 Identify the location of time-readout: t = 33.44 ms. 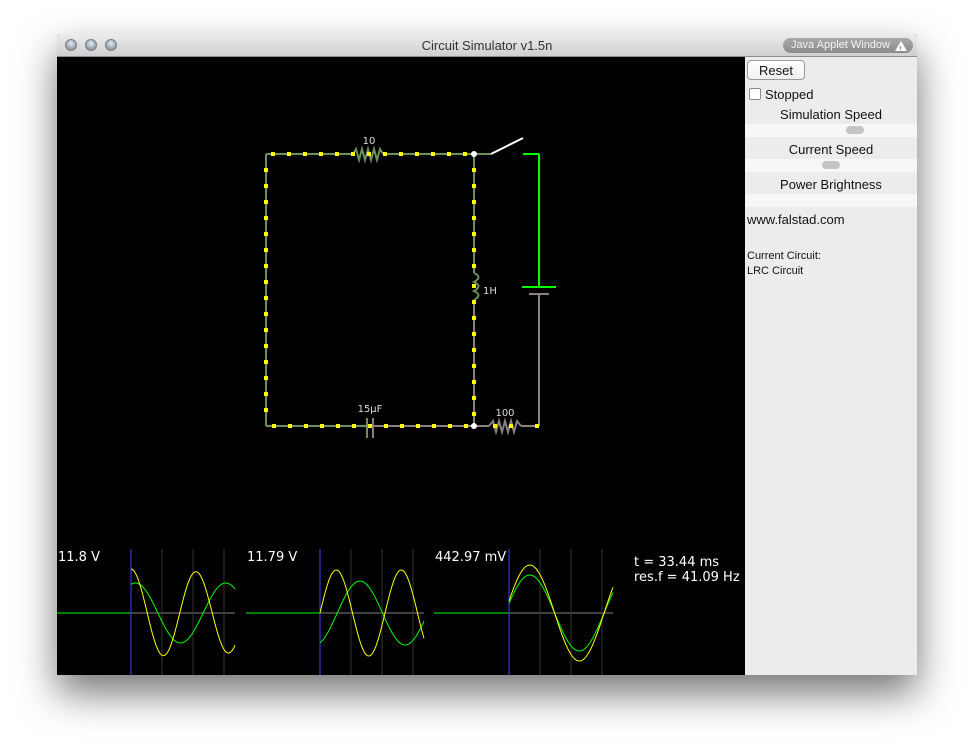
(677, 562).